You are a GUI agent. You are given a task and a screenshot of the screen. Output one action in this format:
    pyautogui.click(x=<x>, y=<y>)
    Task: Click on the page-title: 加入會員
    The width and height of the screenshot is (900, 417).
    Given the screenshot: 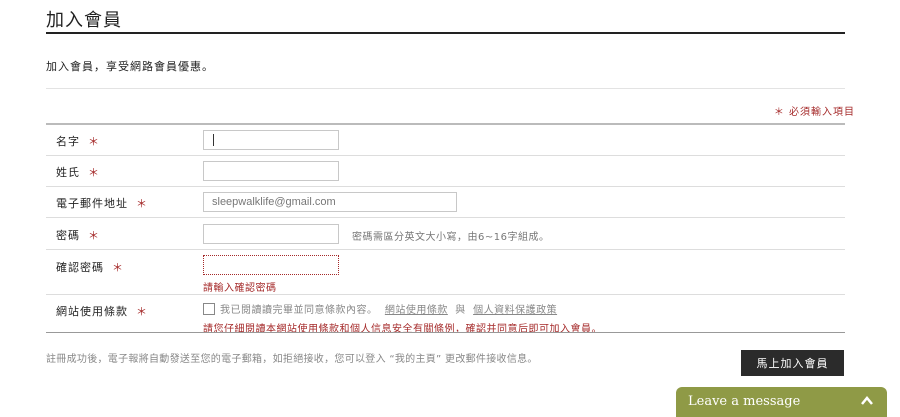 What is the action you would take?
    pyautogui.click(x=84, y=20)
    